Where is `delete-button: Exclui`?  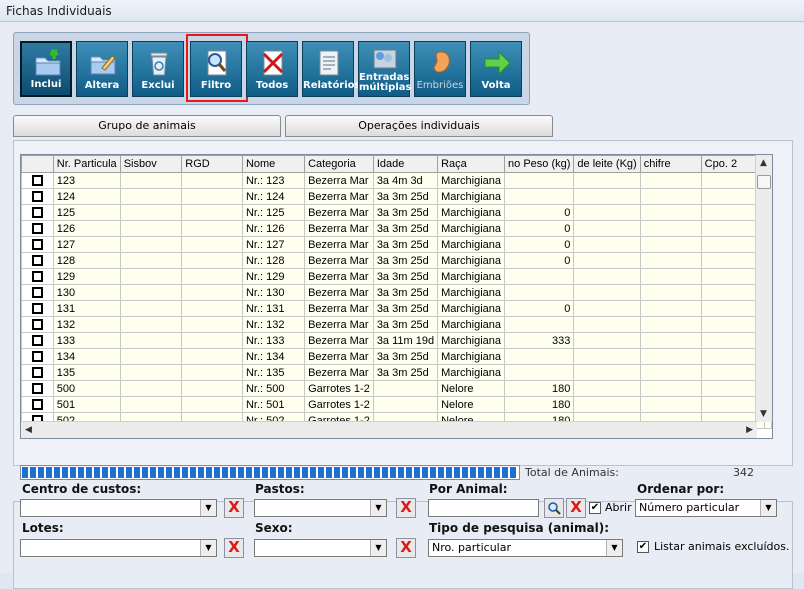 delete-button: Exclui is located at coordinates (158, 69).